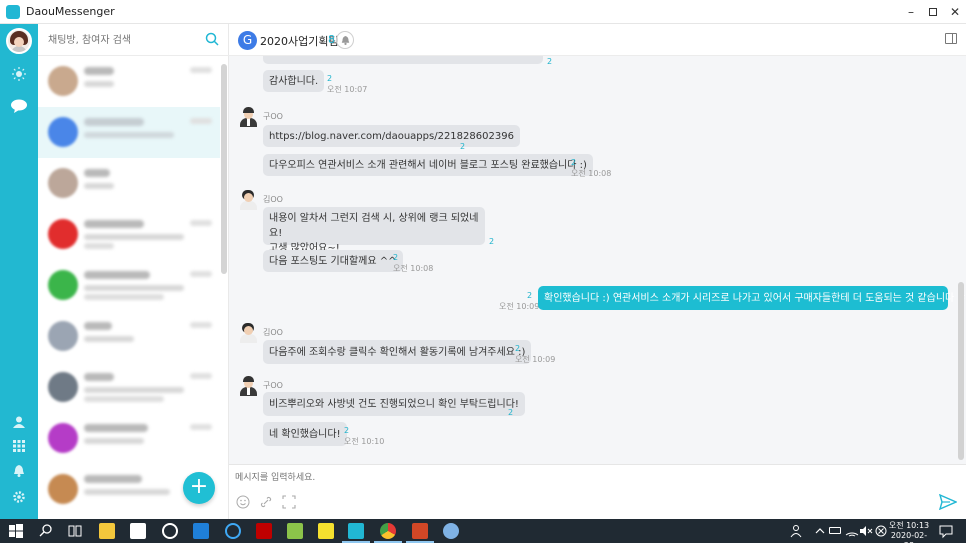 The width and height of the screenshot is (966, 543). I want to click on message-time: 오전 10:07, so click(347, 89).